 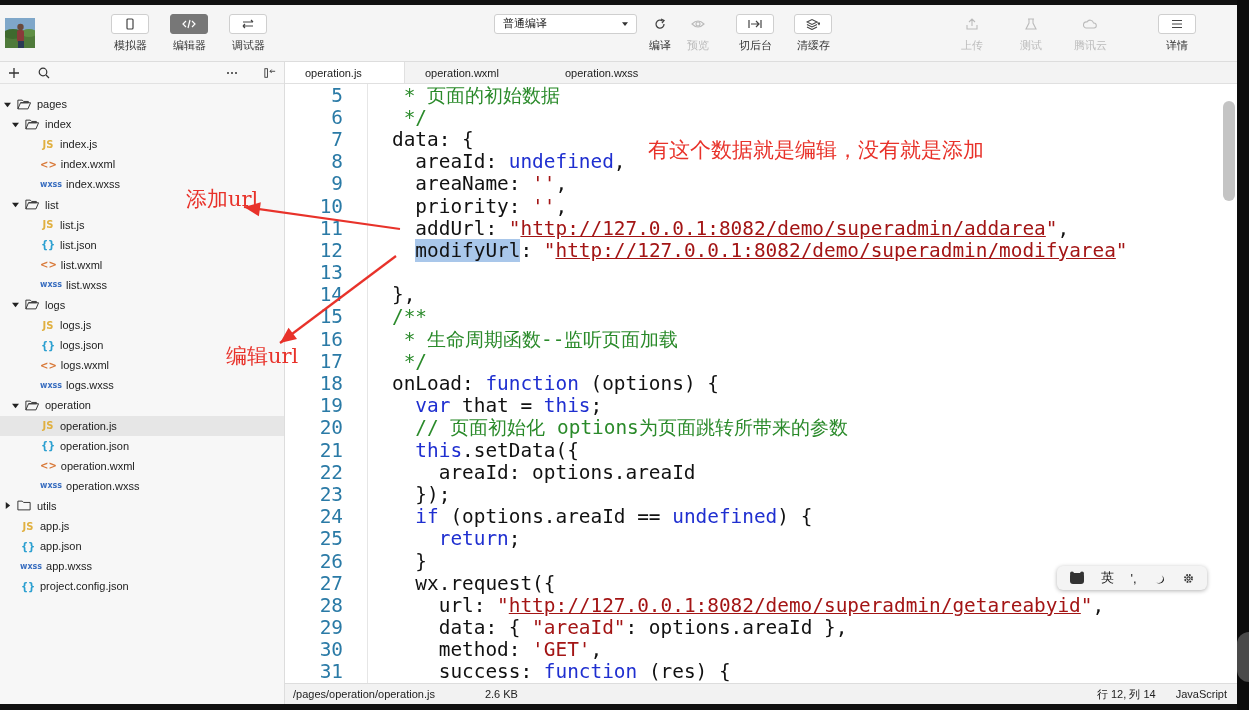 What do you see at coordinates (755, 23) in the screenshot?
I see `arrow-to-bar-icon` at bounding box center [755, 23].